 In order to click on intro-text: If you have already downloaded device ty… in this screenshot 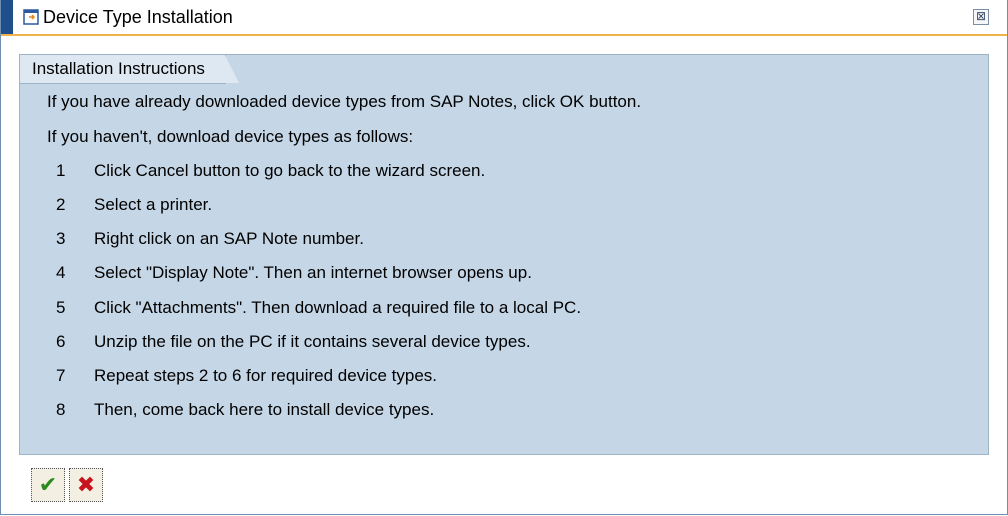, I will do `click(344, 101)`.